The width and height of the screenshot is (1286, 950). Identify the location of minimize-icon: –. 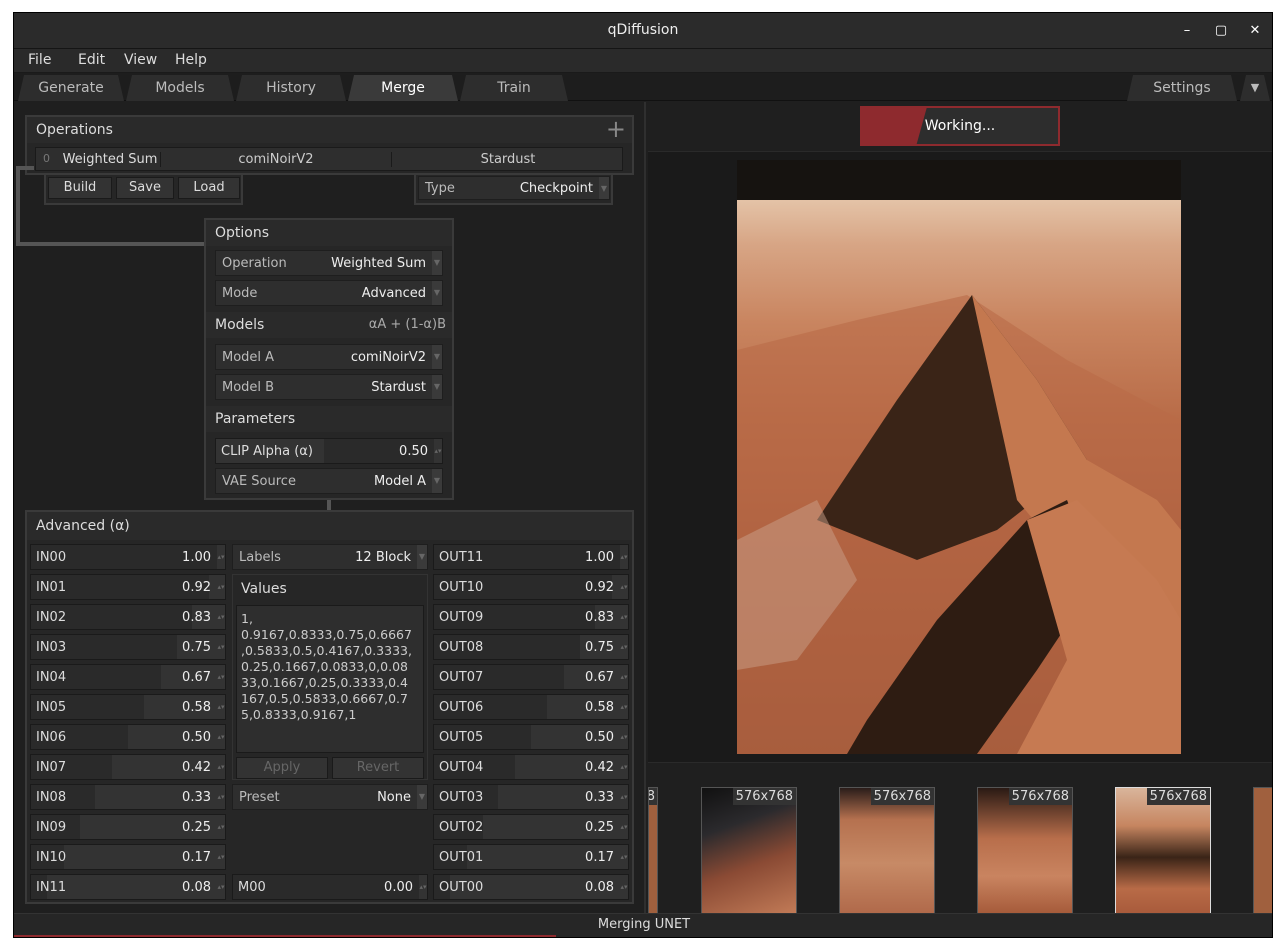
(1187, 31).